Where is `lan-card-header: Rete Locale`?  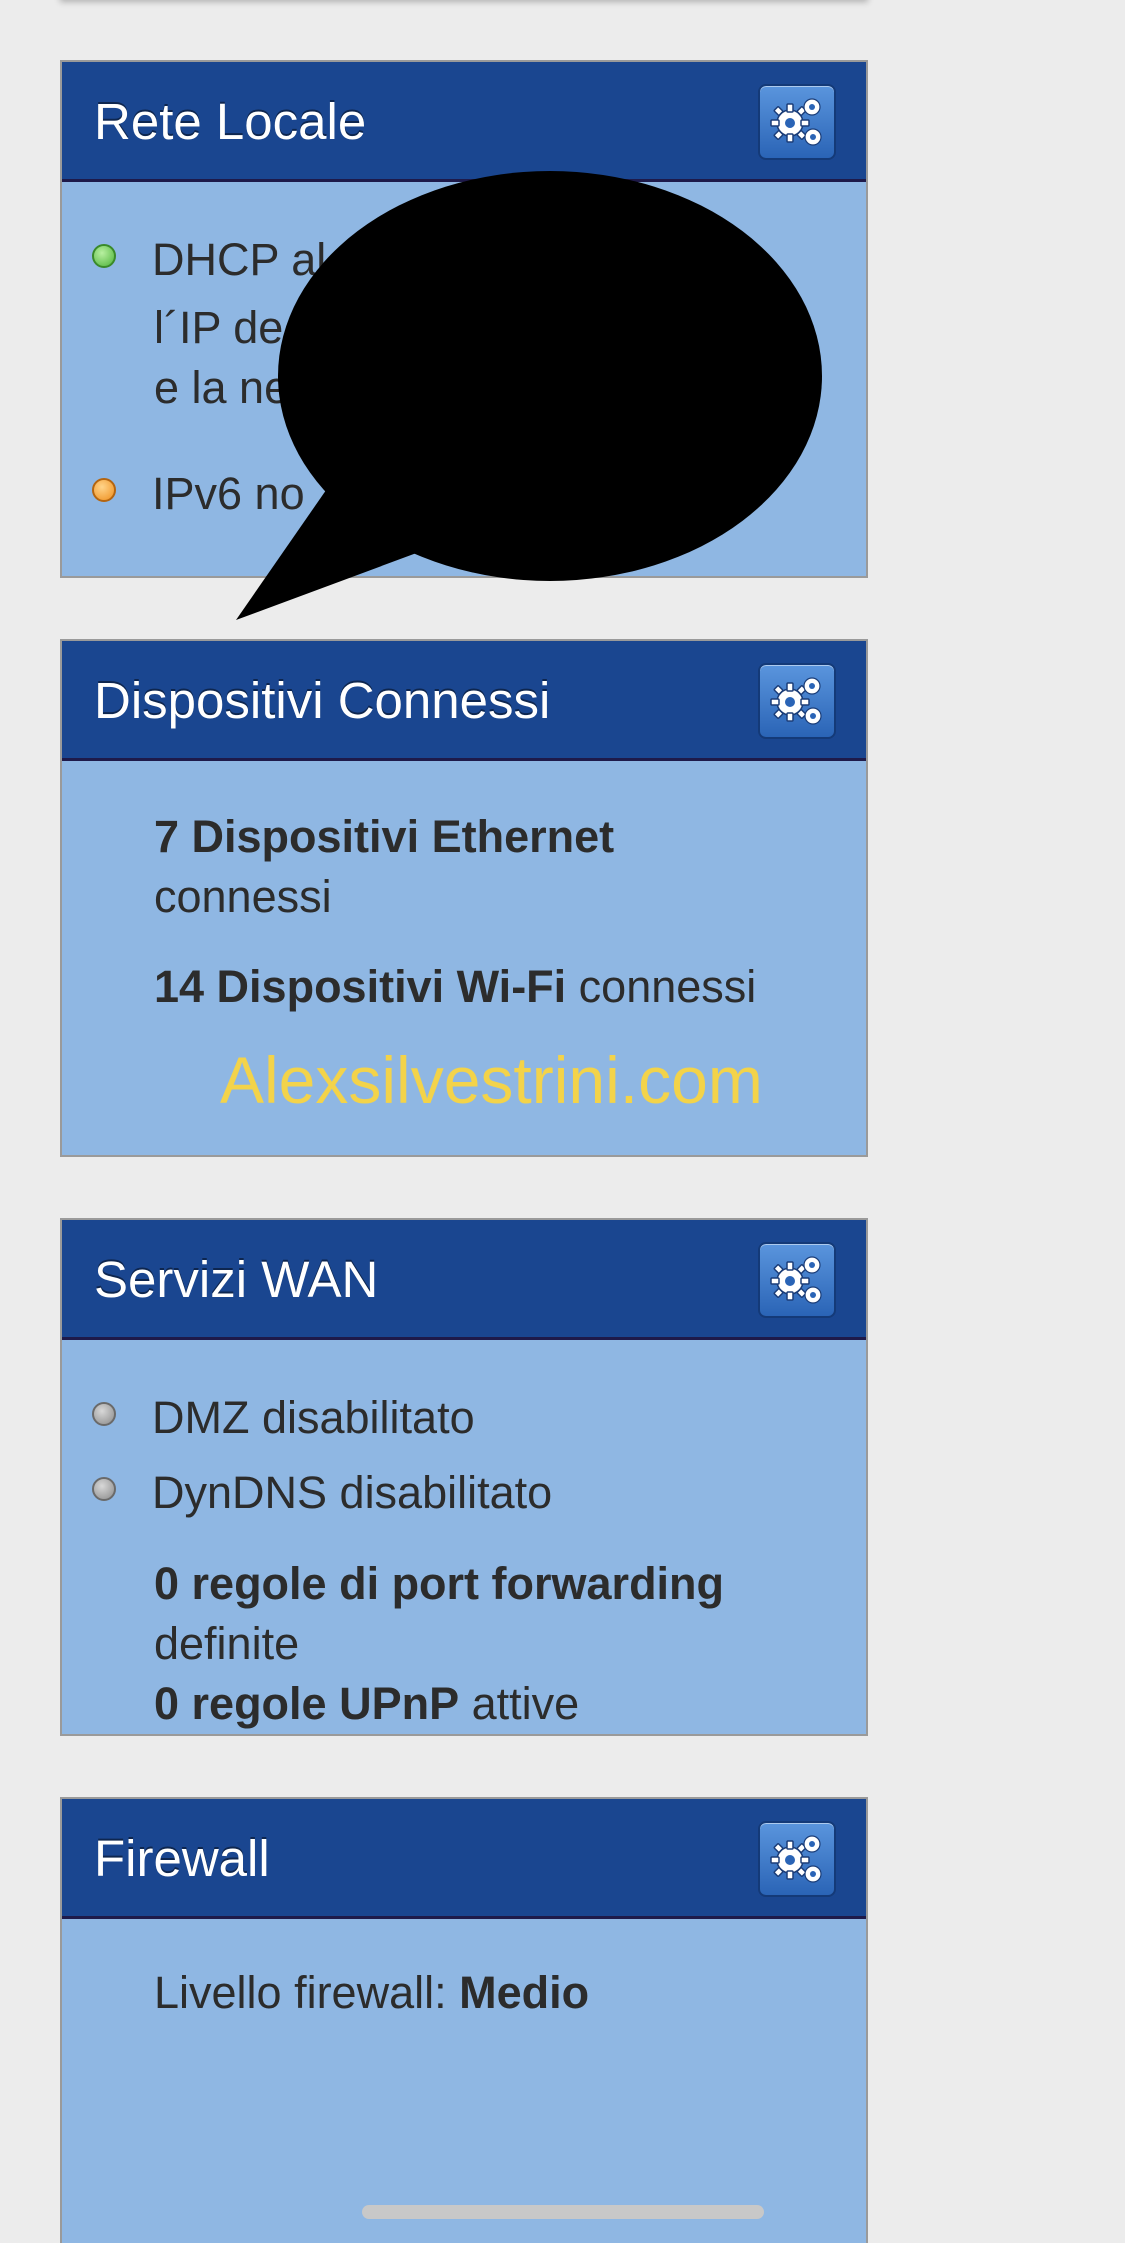 lan-card-header: Rete Locale is located at coordinates (464, 122).